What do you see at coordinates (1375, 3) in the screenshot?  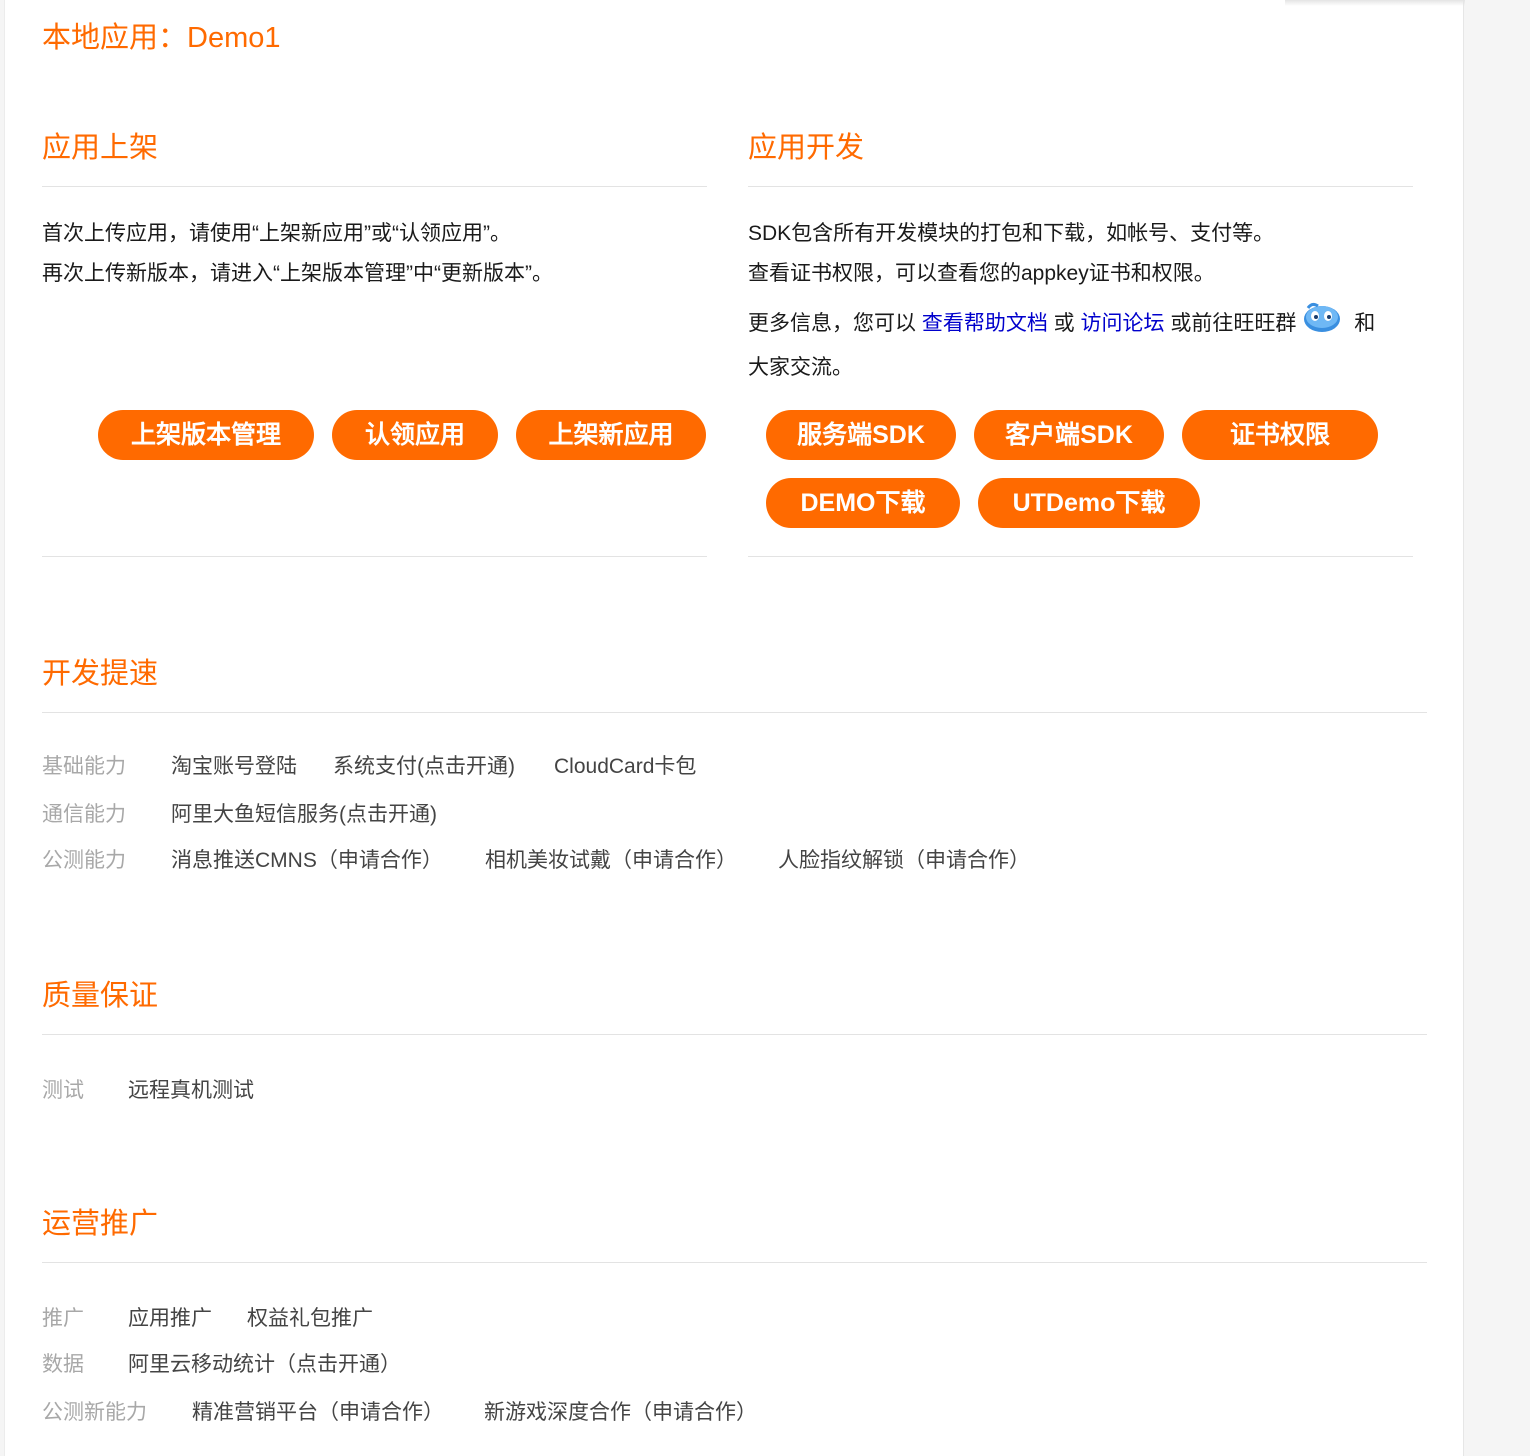 I see `top-shadow` at bounding box center [1375, 3].